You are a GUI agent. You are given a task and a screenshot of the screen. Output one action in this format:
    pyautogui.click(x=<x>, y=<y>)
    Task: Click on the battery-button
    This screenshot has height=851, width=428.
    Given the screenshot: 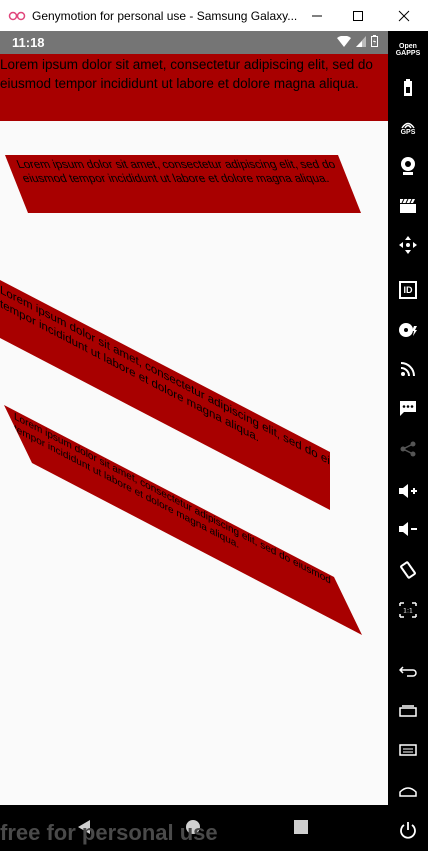 What is the action you would take?
    pyautogui.click(x=408, y=88)
    